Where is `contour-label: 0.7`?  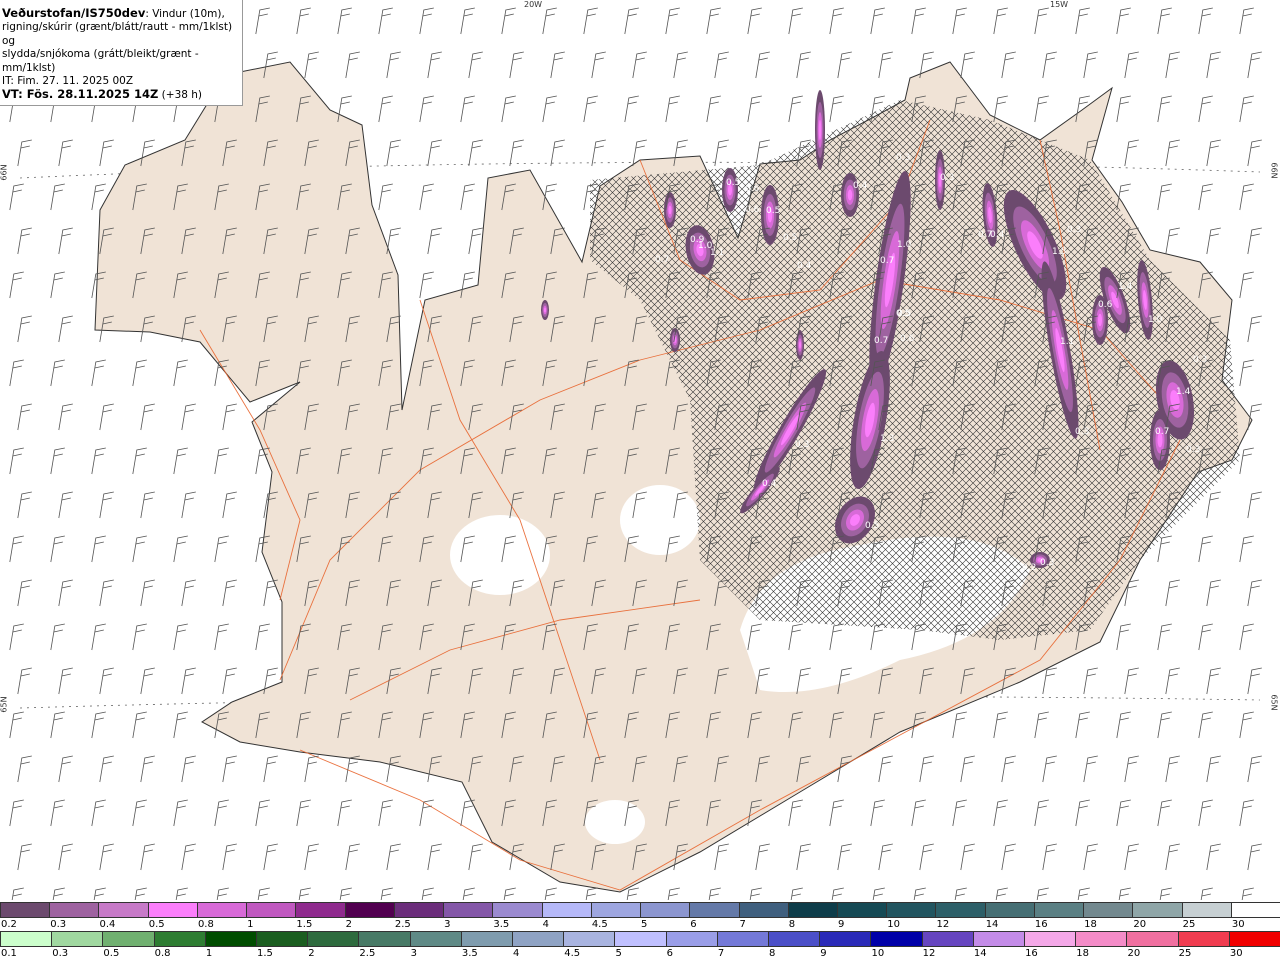
contour-label: 0.7 is located at coordinates (881, 341).